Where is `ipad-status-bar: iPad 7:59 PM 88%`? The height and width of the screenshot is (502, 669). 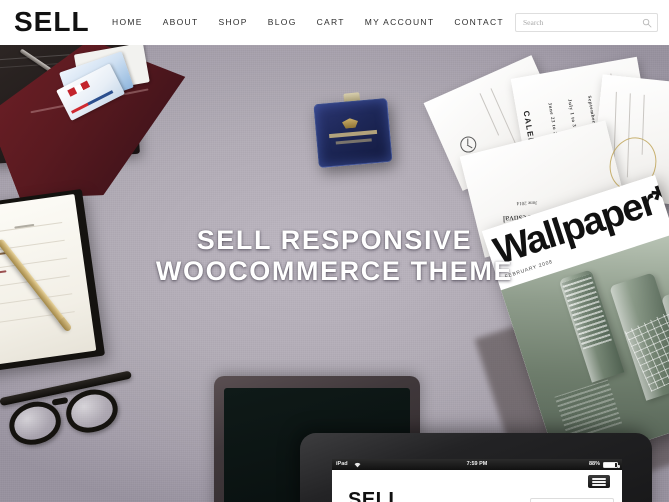 ipad-status-bar: iPad 7:59 PM 88% is located at coordinates (477, 464).